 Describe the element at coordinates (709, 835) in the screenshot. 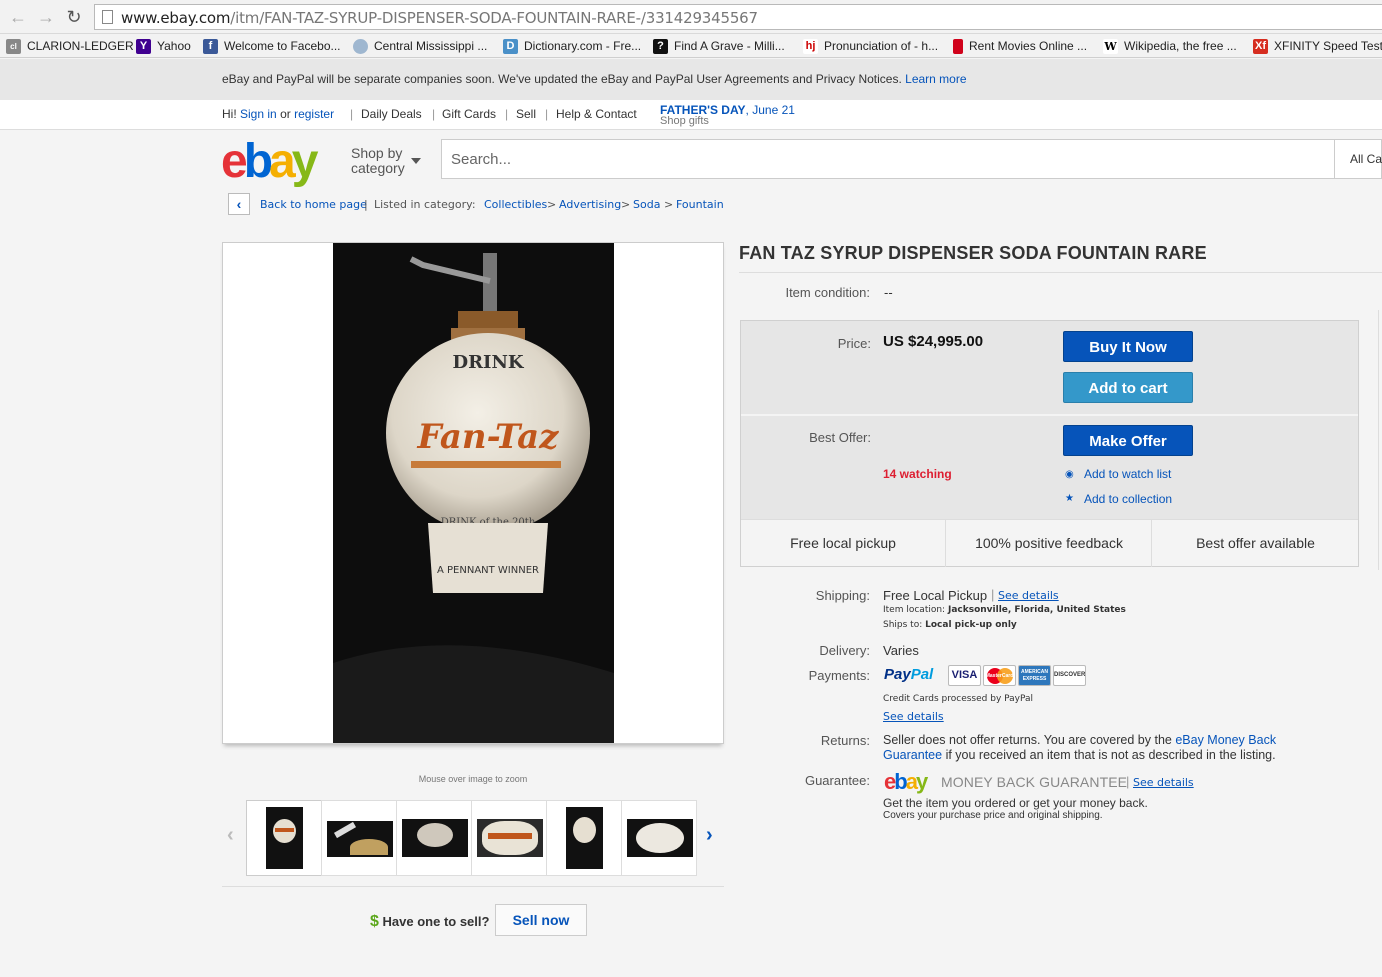

I see `chevron-right-icon: ›` at that location.